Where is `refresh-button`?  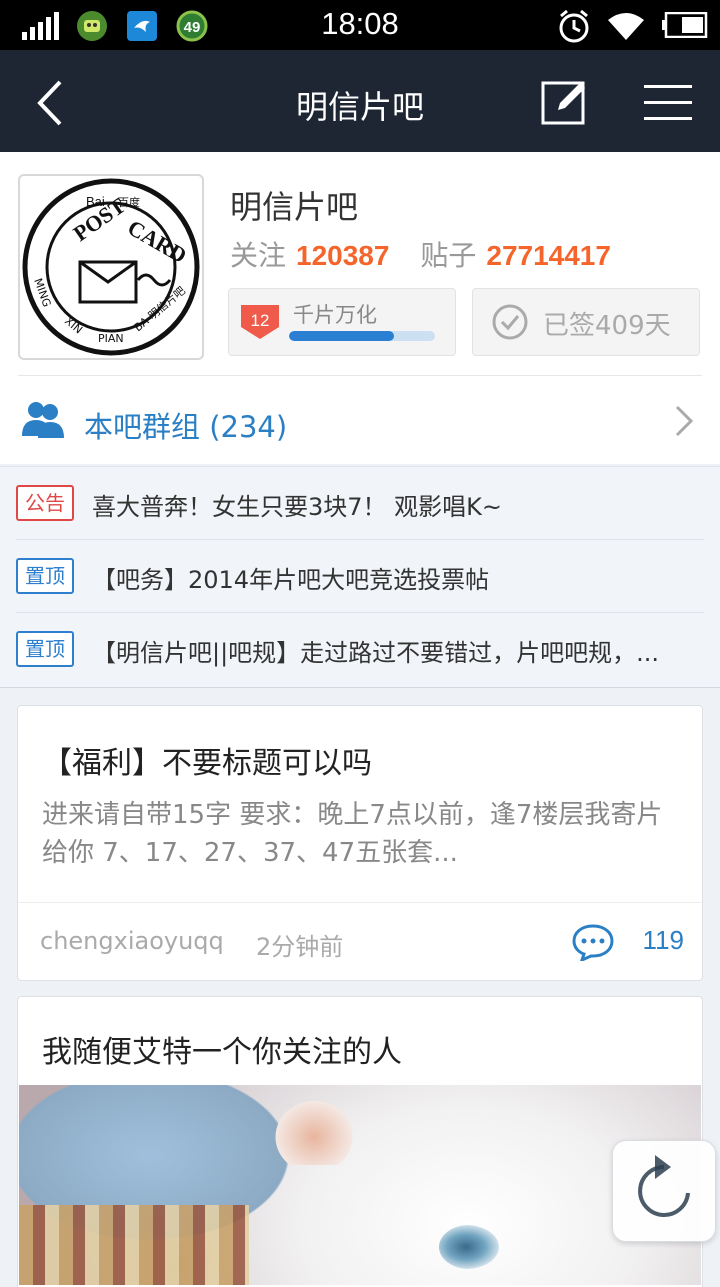 refresh-button is located at coordinates (664, 1191).